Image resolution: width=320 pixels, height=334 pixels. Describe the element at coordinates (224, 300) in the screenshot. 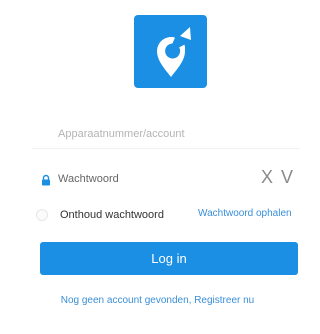

I see `register-link: Registreer nu` at that location.